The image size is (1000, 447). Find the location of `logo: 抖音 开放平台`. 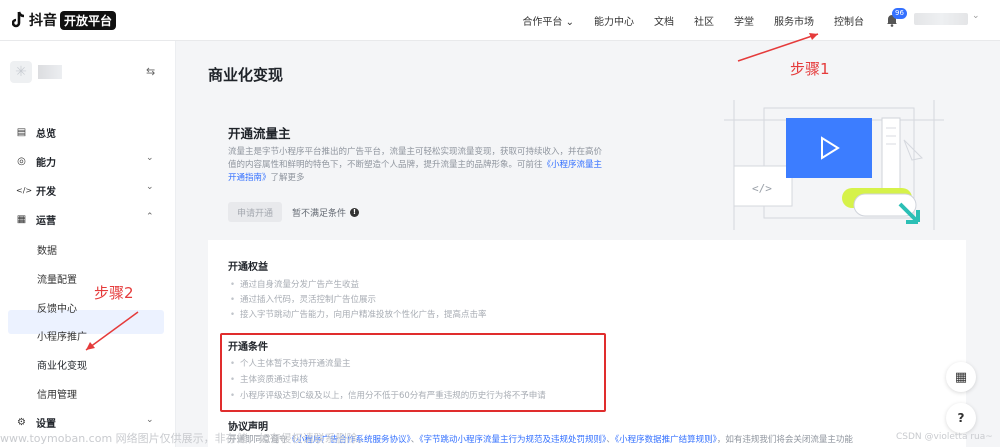

logo: 抖音 开放平台 is located at coordinates (64, 20).